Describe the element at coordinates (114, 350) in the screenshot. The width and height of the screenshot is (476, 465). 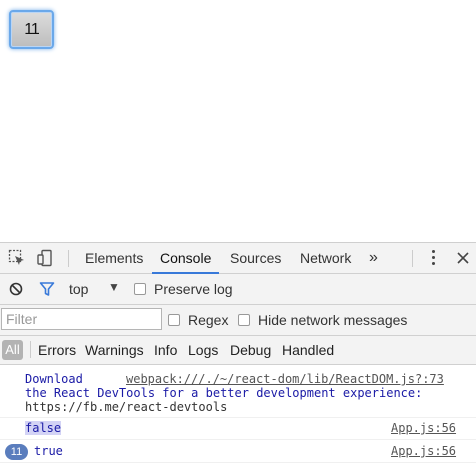
I see `level-warnings: Warnings` at that location.